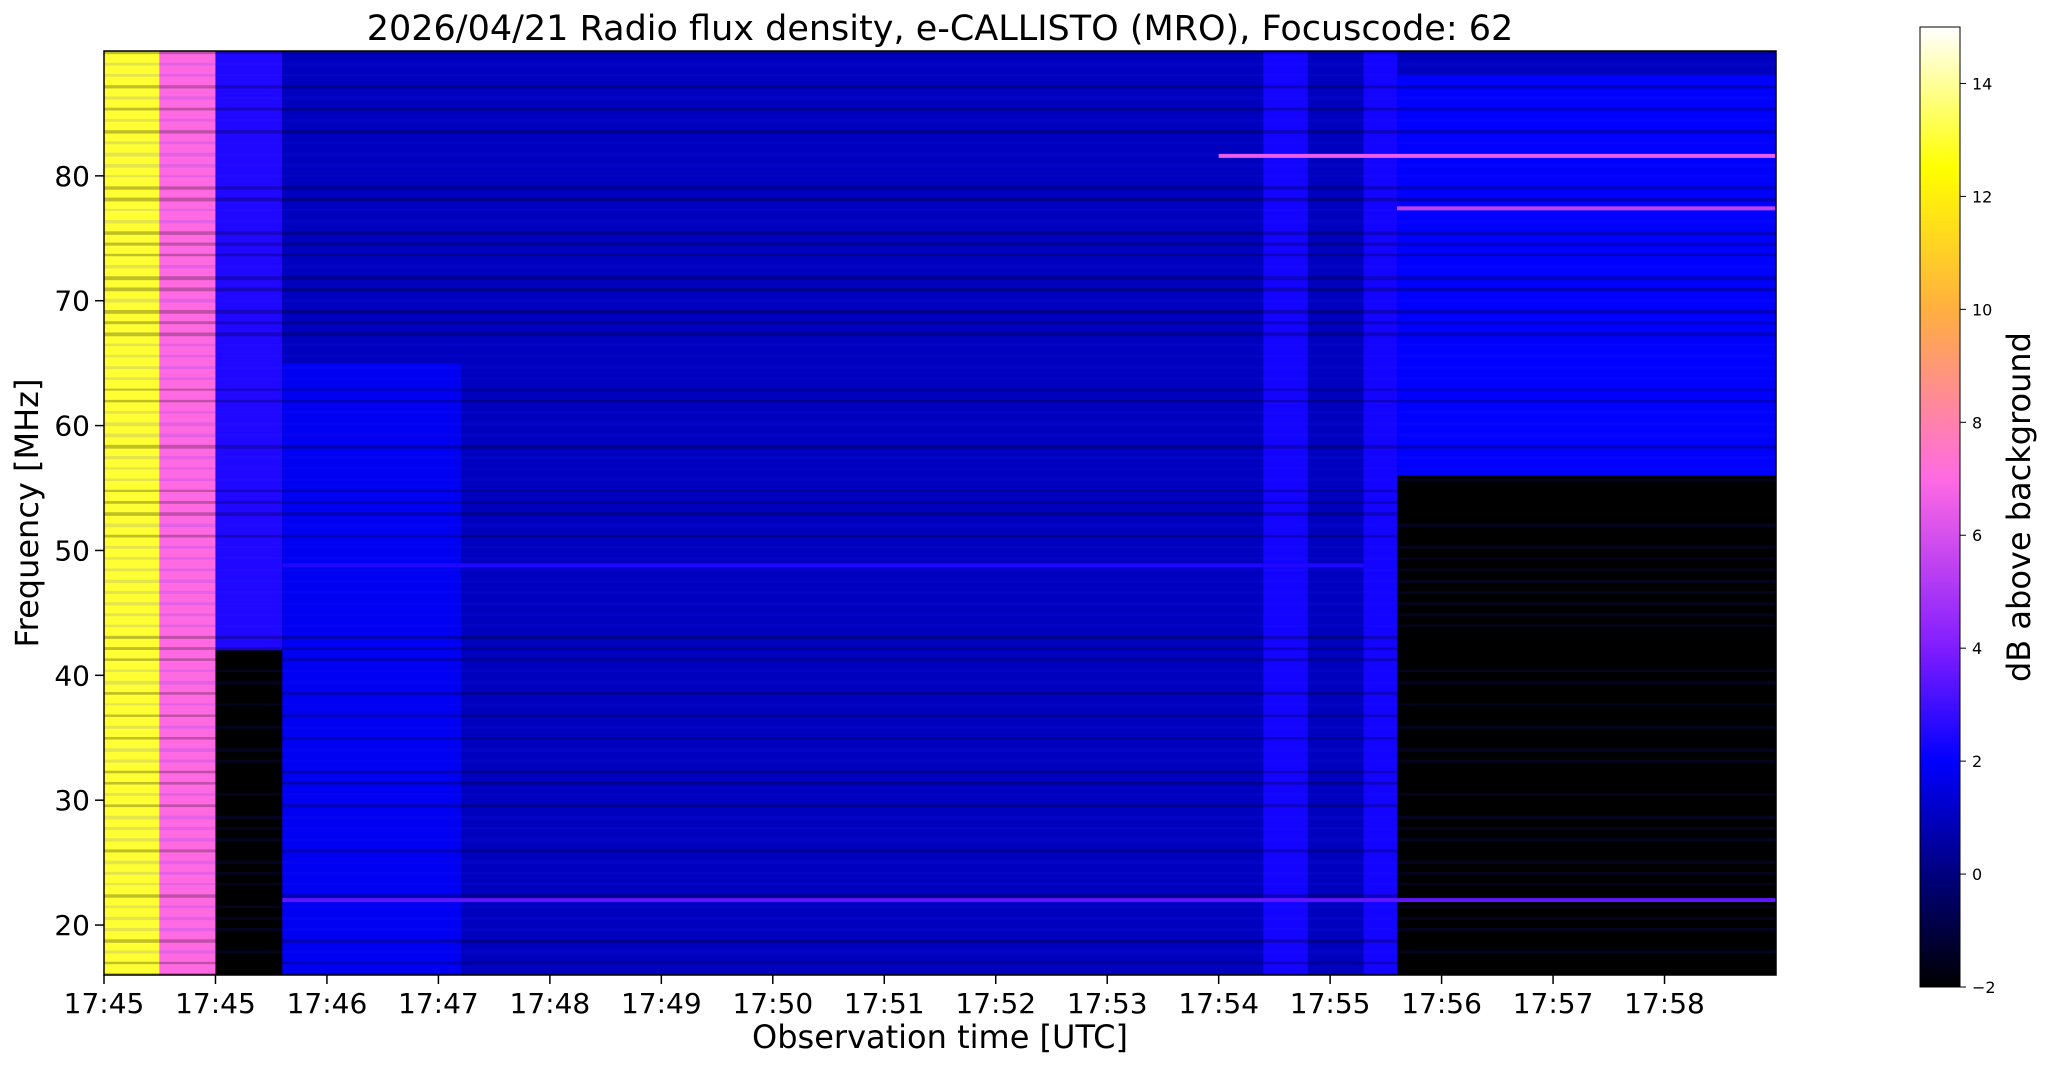 This screenshot has height=1067, width=2047. I want to click on y-tick-label: 80, so click(72, 176).